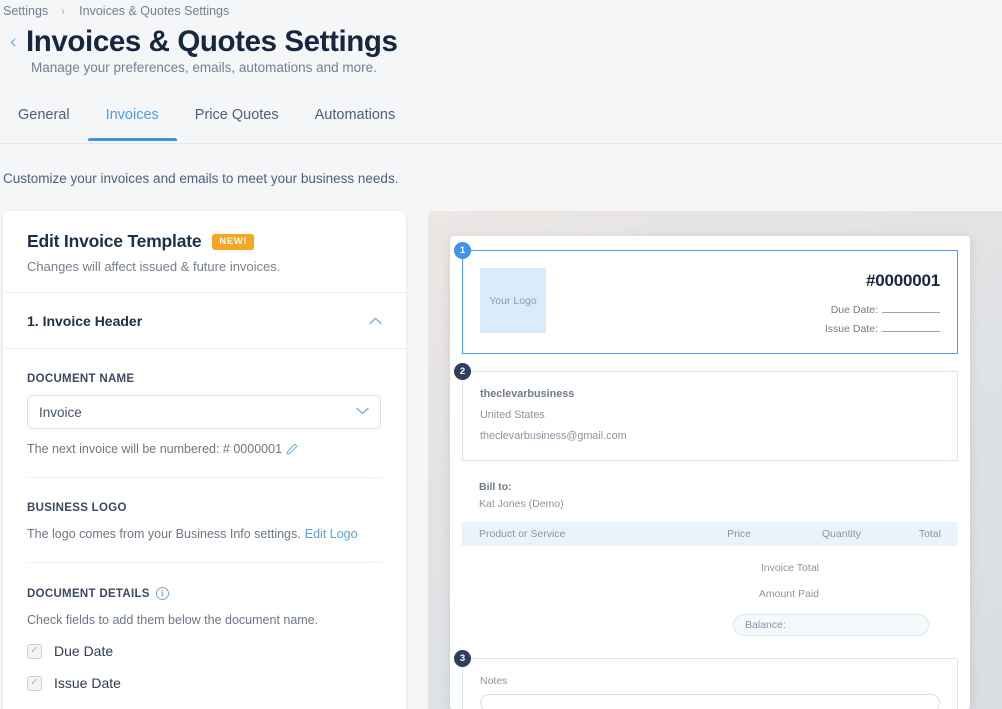 This screenshot has height=709, width=1002. What do you see at coordinates (710, 485) in the screenshot?
I see `bill-to-block: Bill to: Kat Jones (Demo)` at bounding box center [710, 485].